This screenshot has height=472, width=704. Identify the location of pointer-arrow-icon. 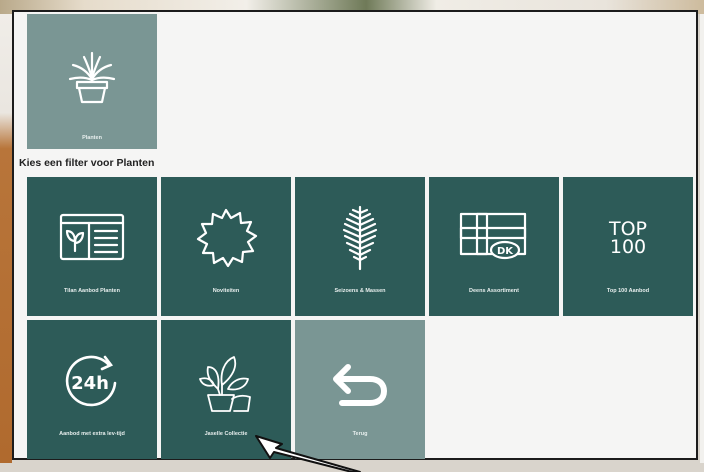
(308, 453).